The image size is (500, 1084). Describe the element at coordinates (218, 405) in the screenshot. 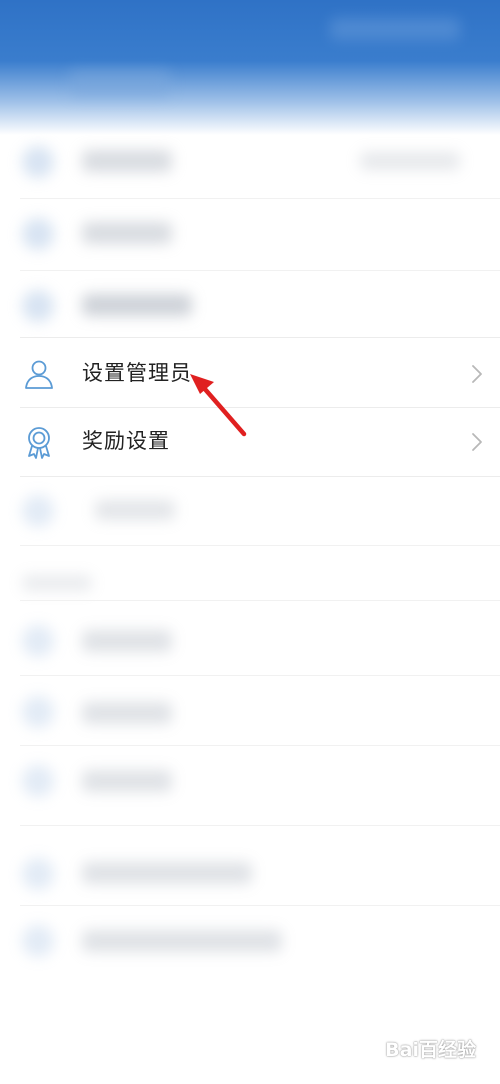

I see `red-arrow-pointer` at that location.